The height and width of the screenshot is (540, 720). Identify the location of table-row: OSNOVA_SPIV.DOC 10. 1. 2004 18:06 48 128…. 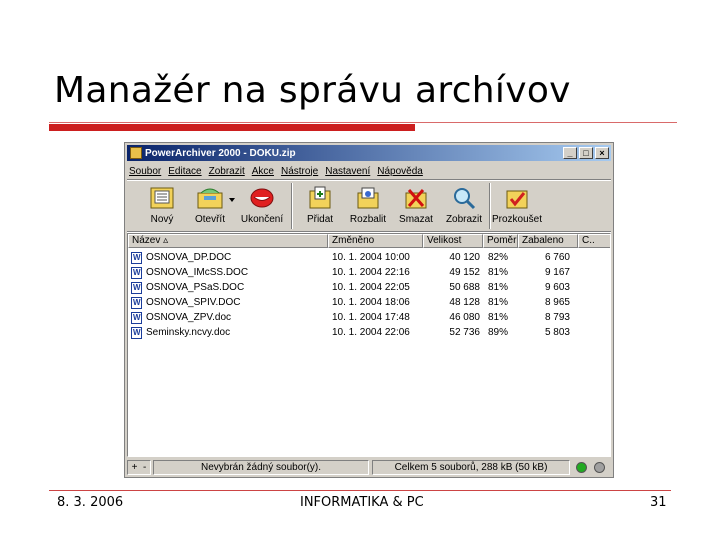
(369, 302).